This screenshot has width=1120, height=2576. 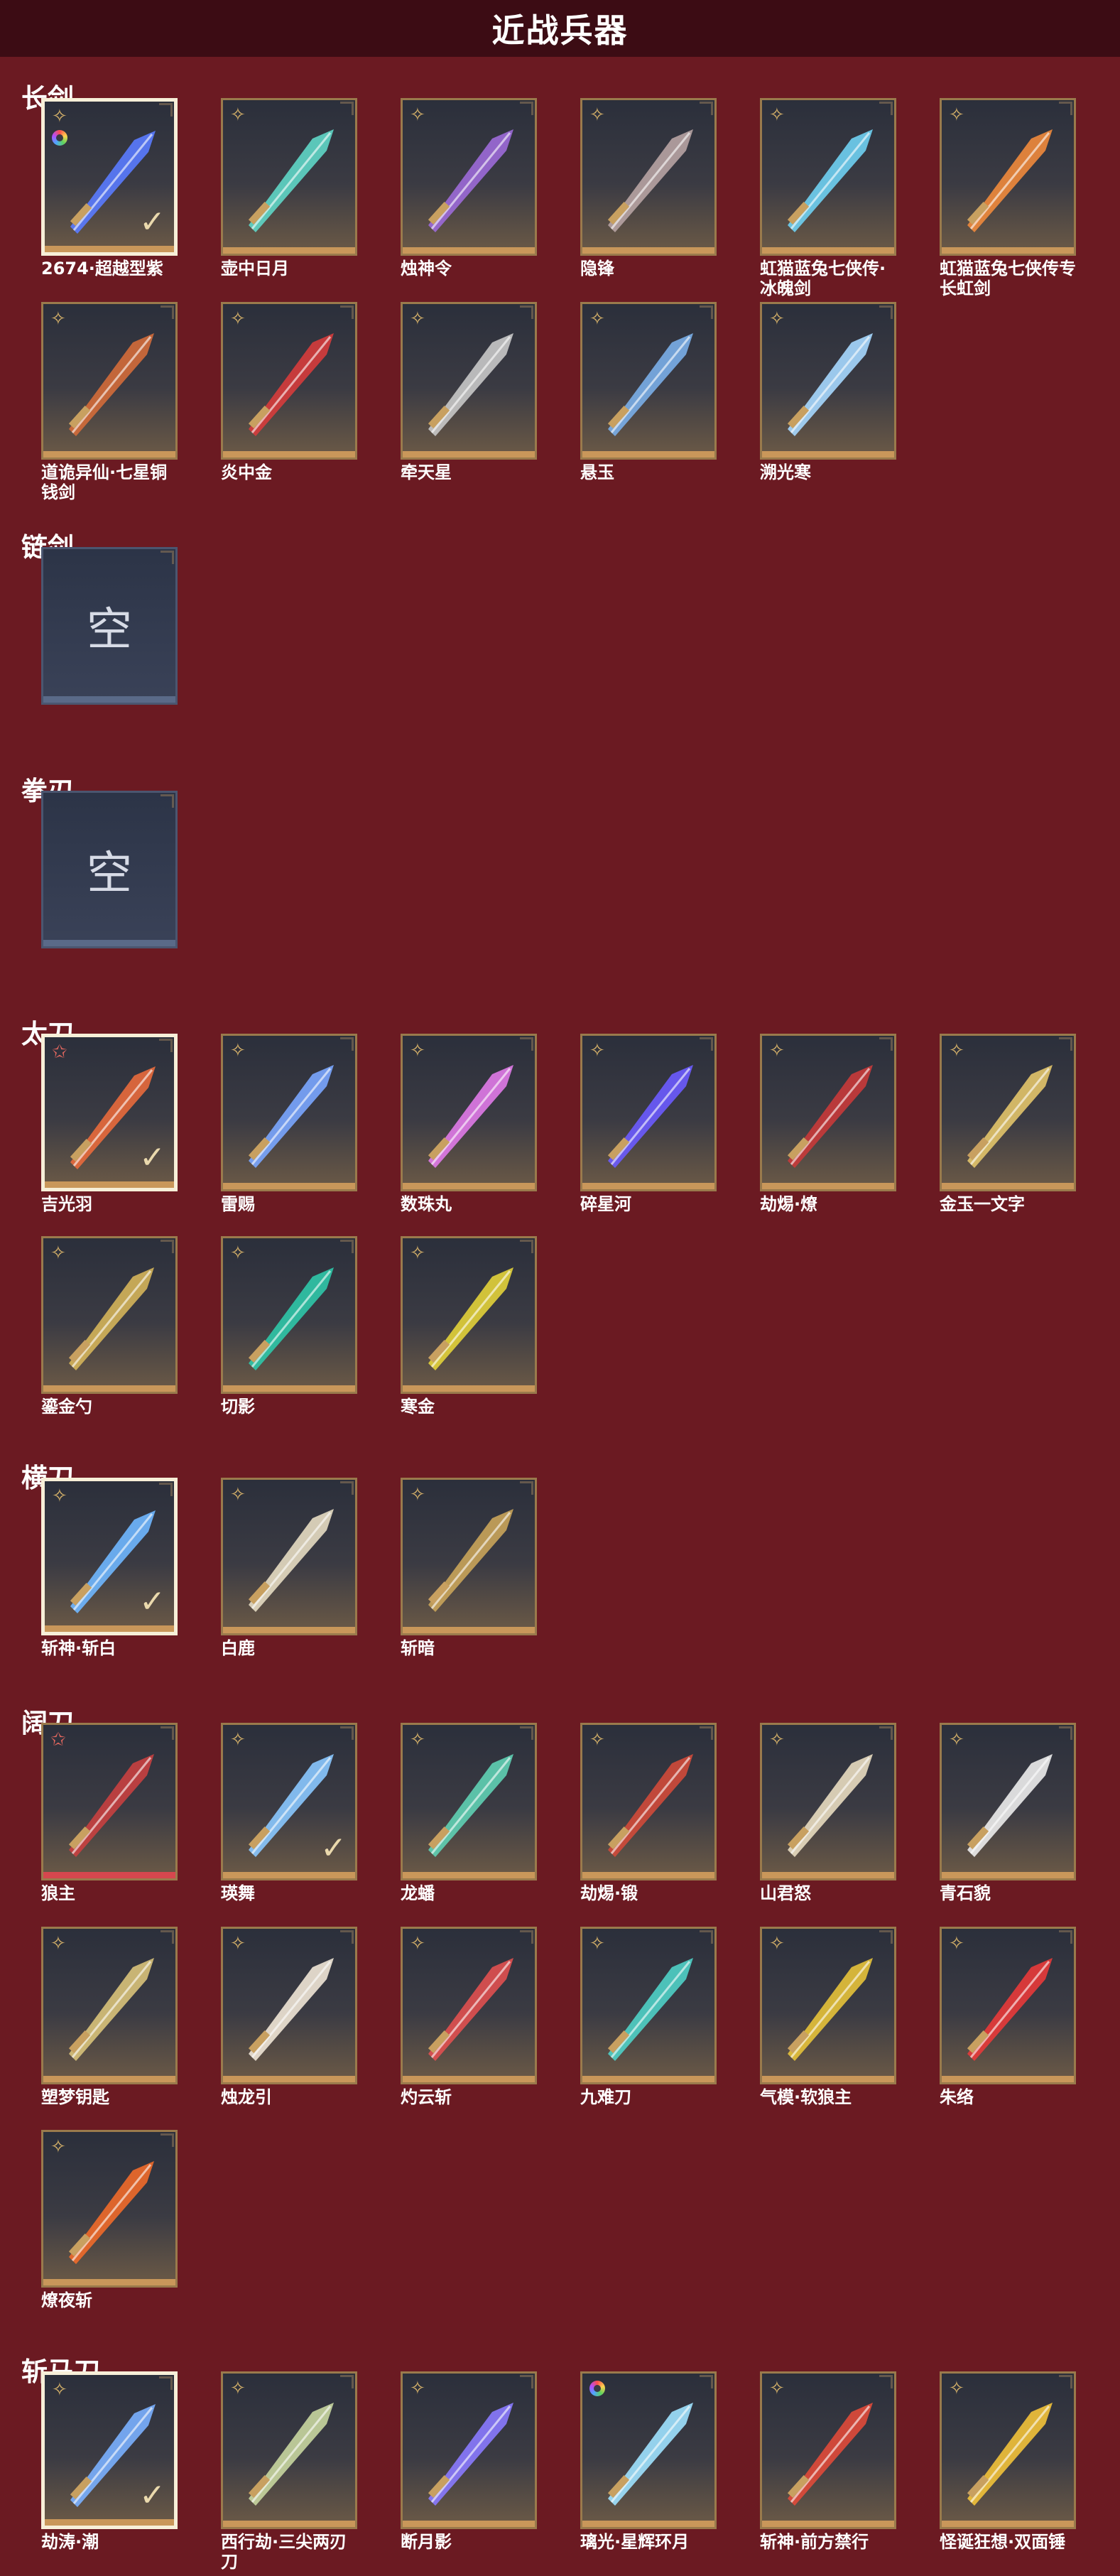 I want to click on weapon-item: ✧ 怪诞狂想·双面锤, so click(x=1010, y=2461).